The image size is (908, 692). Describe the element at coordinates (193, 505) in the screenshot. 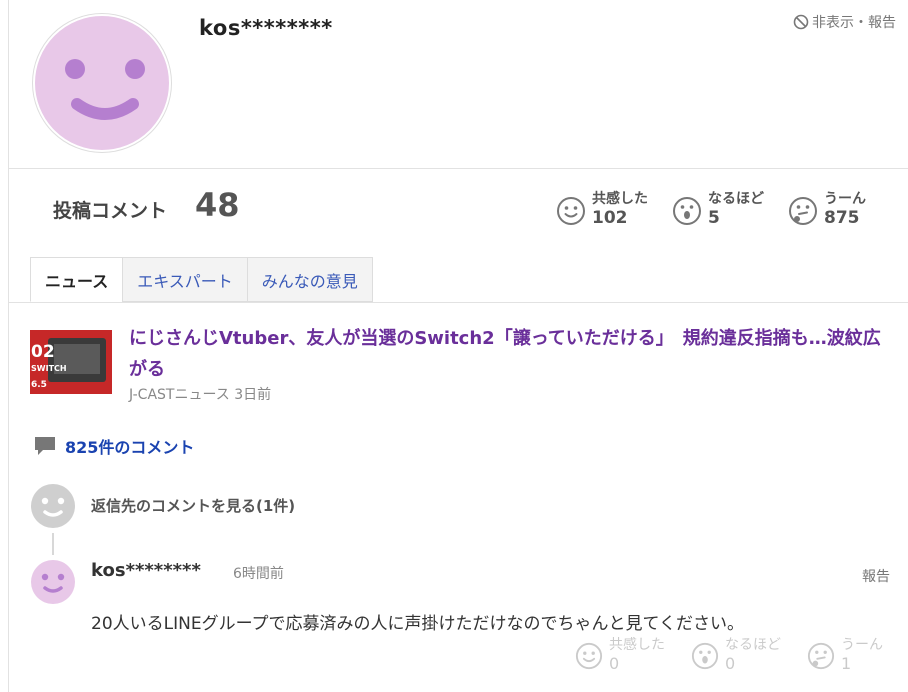

I see `view-reply-target-link: 返信先のコメントを見る(1件)` at that location.